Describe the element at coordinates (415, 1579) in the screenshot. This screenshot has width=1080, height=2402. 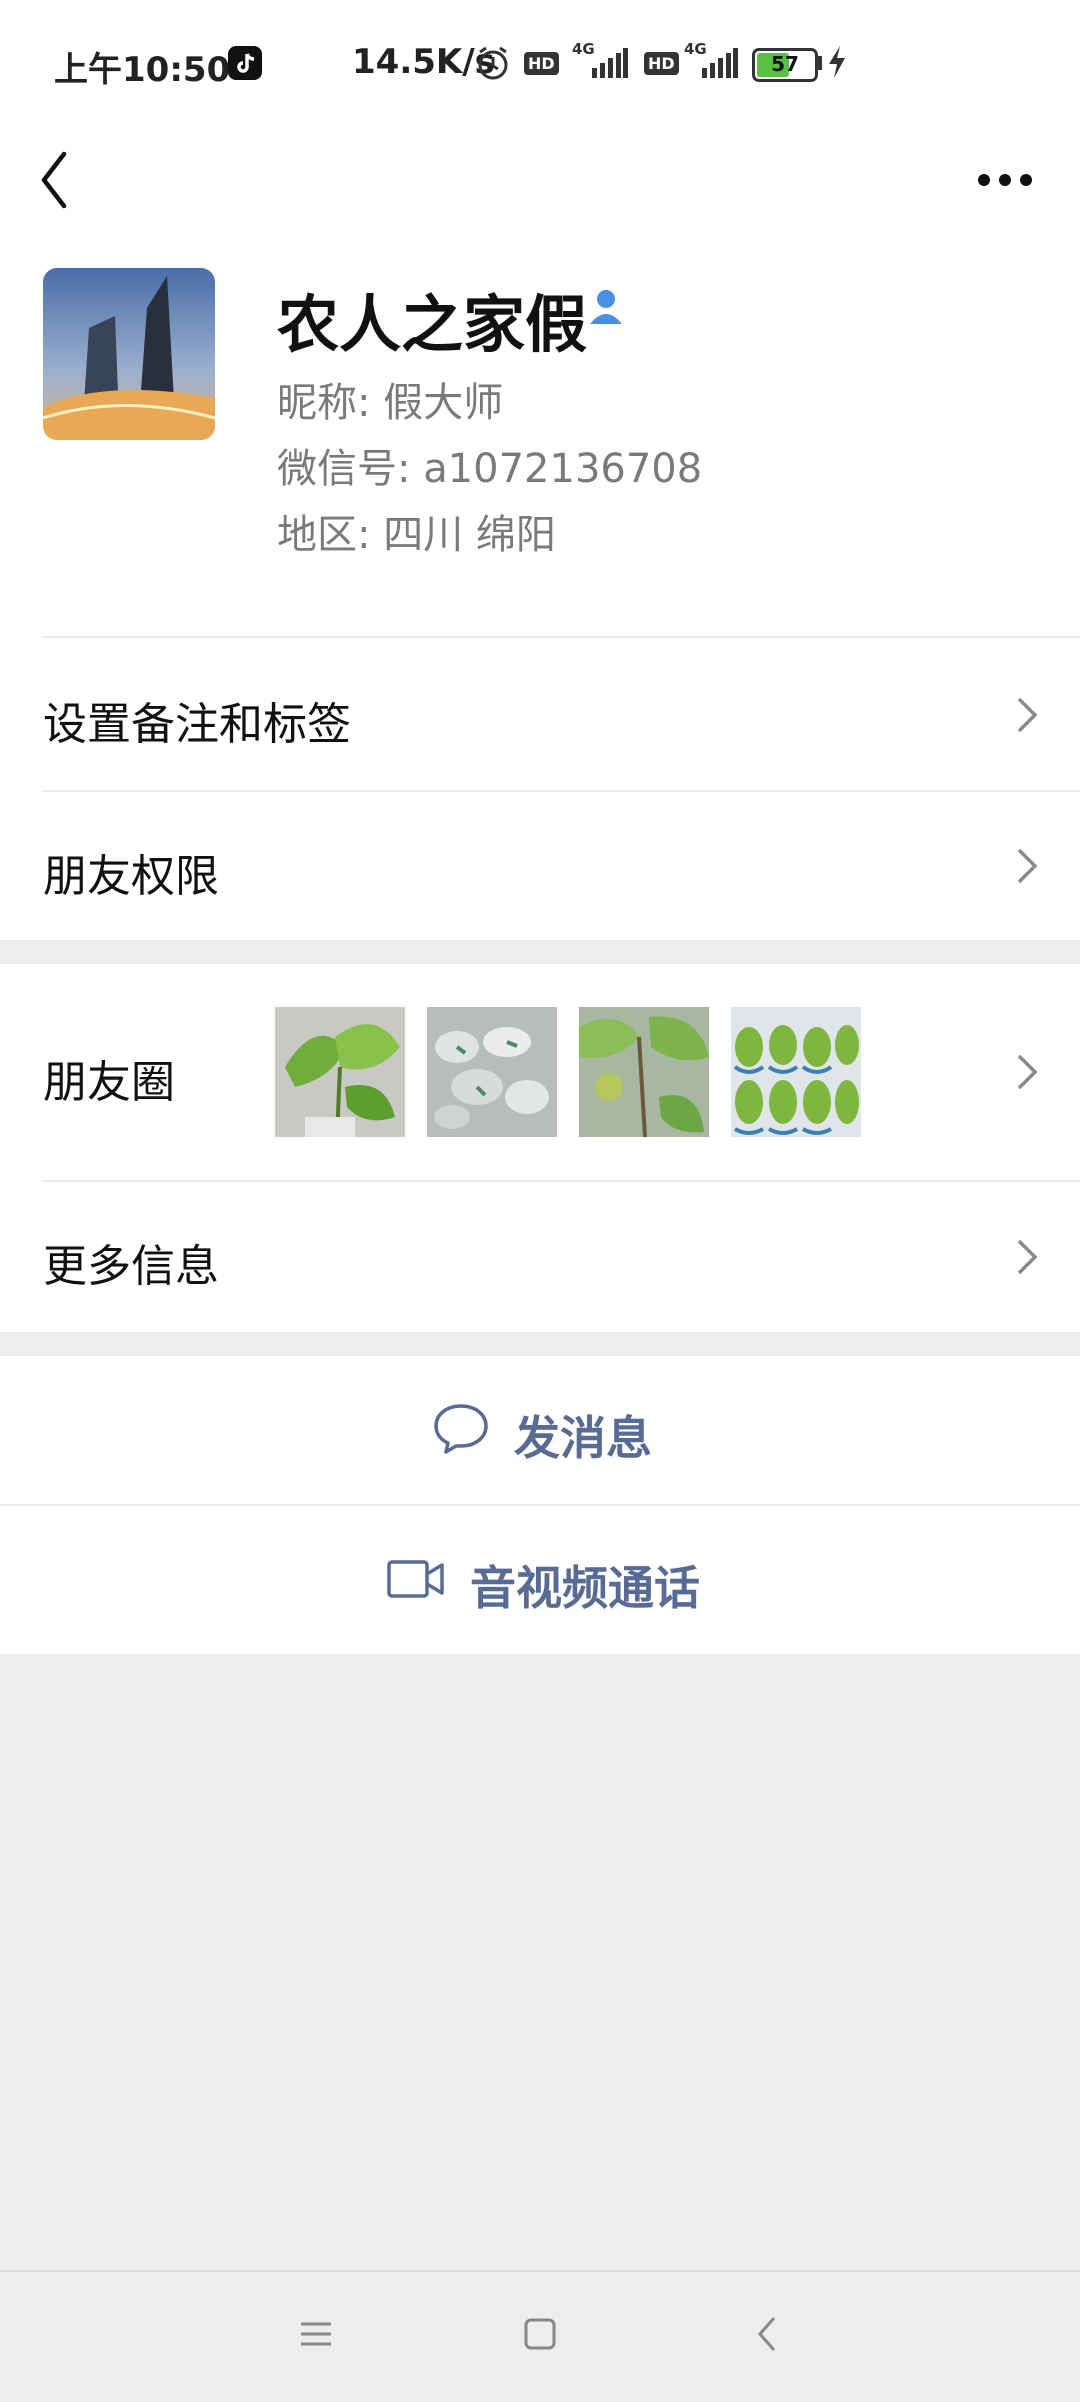
I see `video-camera-icon` at that location.